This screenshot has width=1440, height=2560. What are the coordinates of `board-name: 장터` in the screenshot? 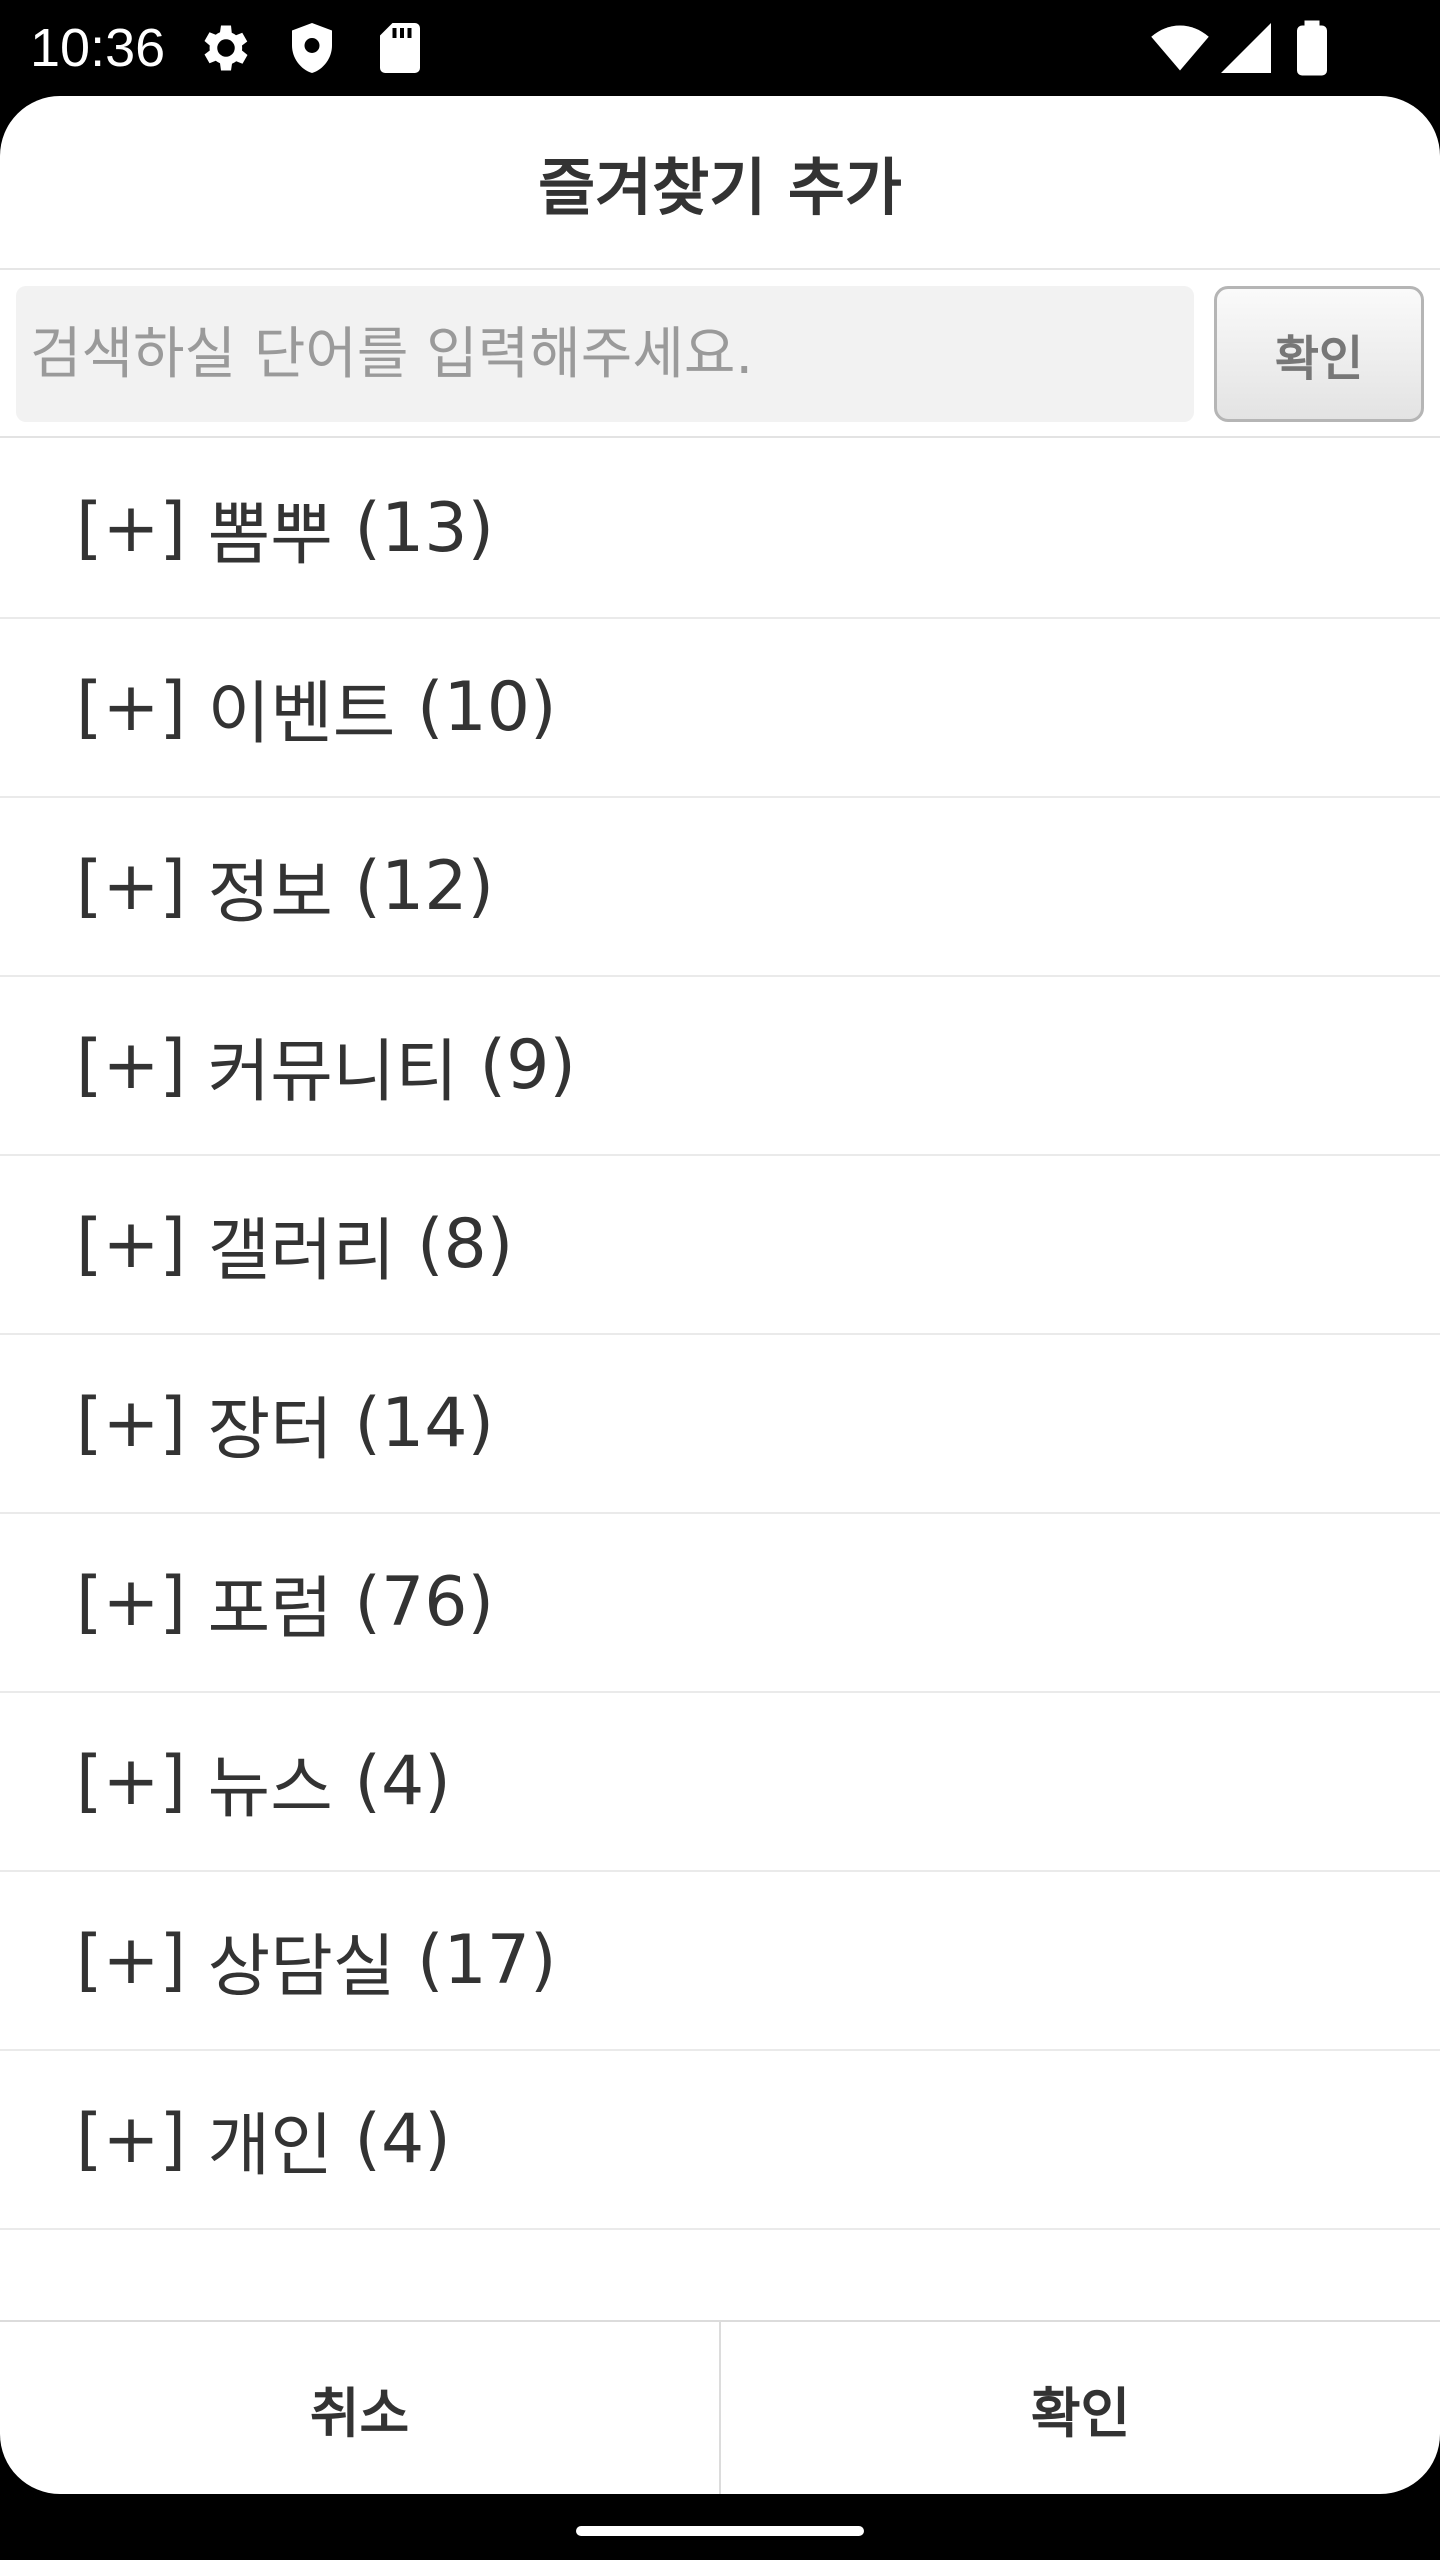 It's located at (270, 1430).